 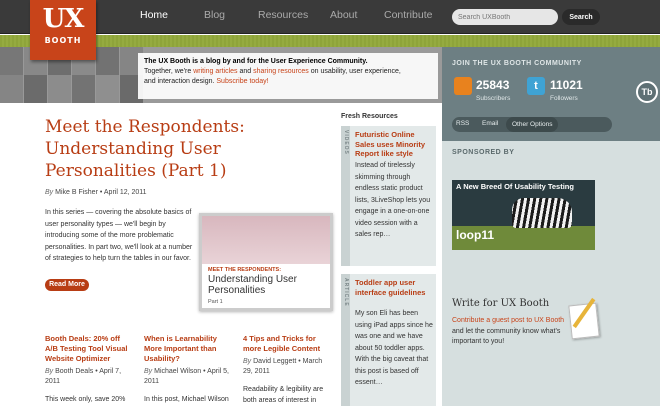 I want to click on category-label: VIDEOS, so click(x=346, y=142).